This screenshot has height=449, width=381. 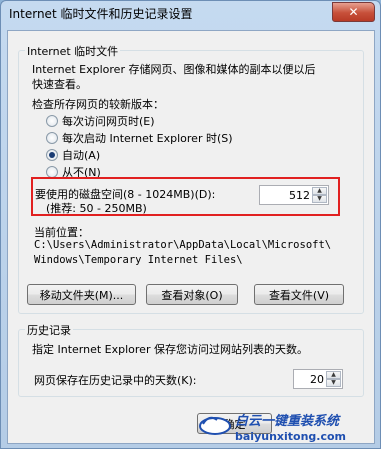 I want to click on watermark-brand: 白云一键重装系统, so click(x=287, y=421).